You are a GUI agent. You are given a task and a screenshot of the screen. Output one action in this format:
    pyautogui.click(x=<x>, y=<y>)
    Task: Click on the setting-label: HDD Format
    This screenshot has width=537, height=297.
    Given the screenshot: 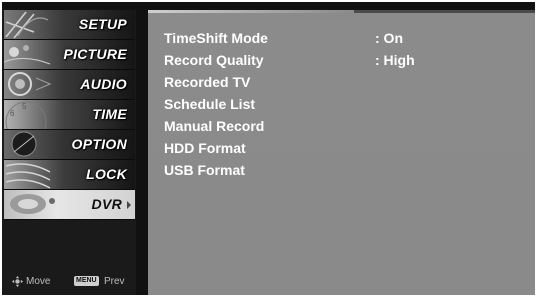 What is the action you would take?
    pyautogui.click(x=205, y=148)
    